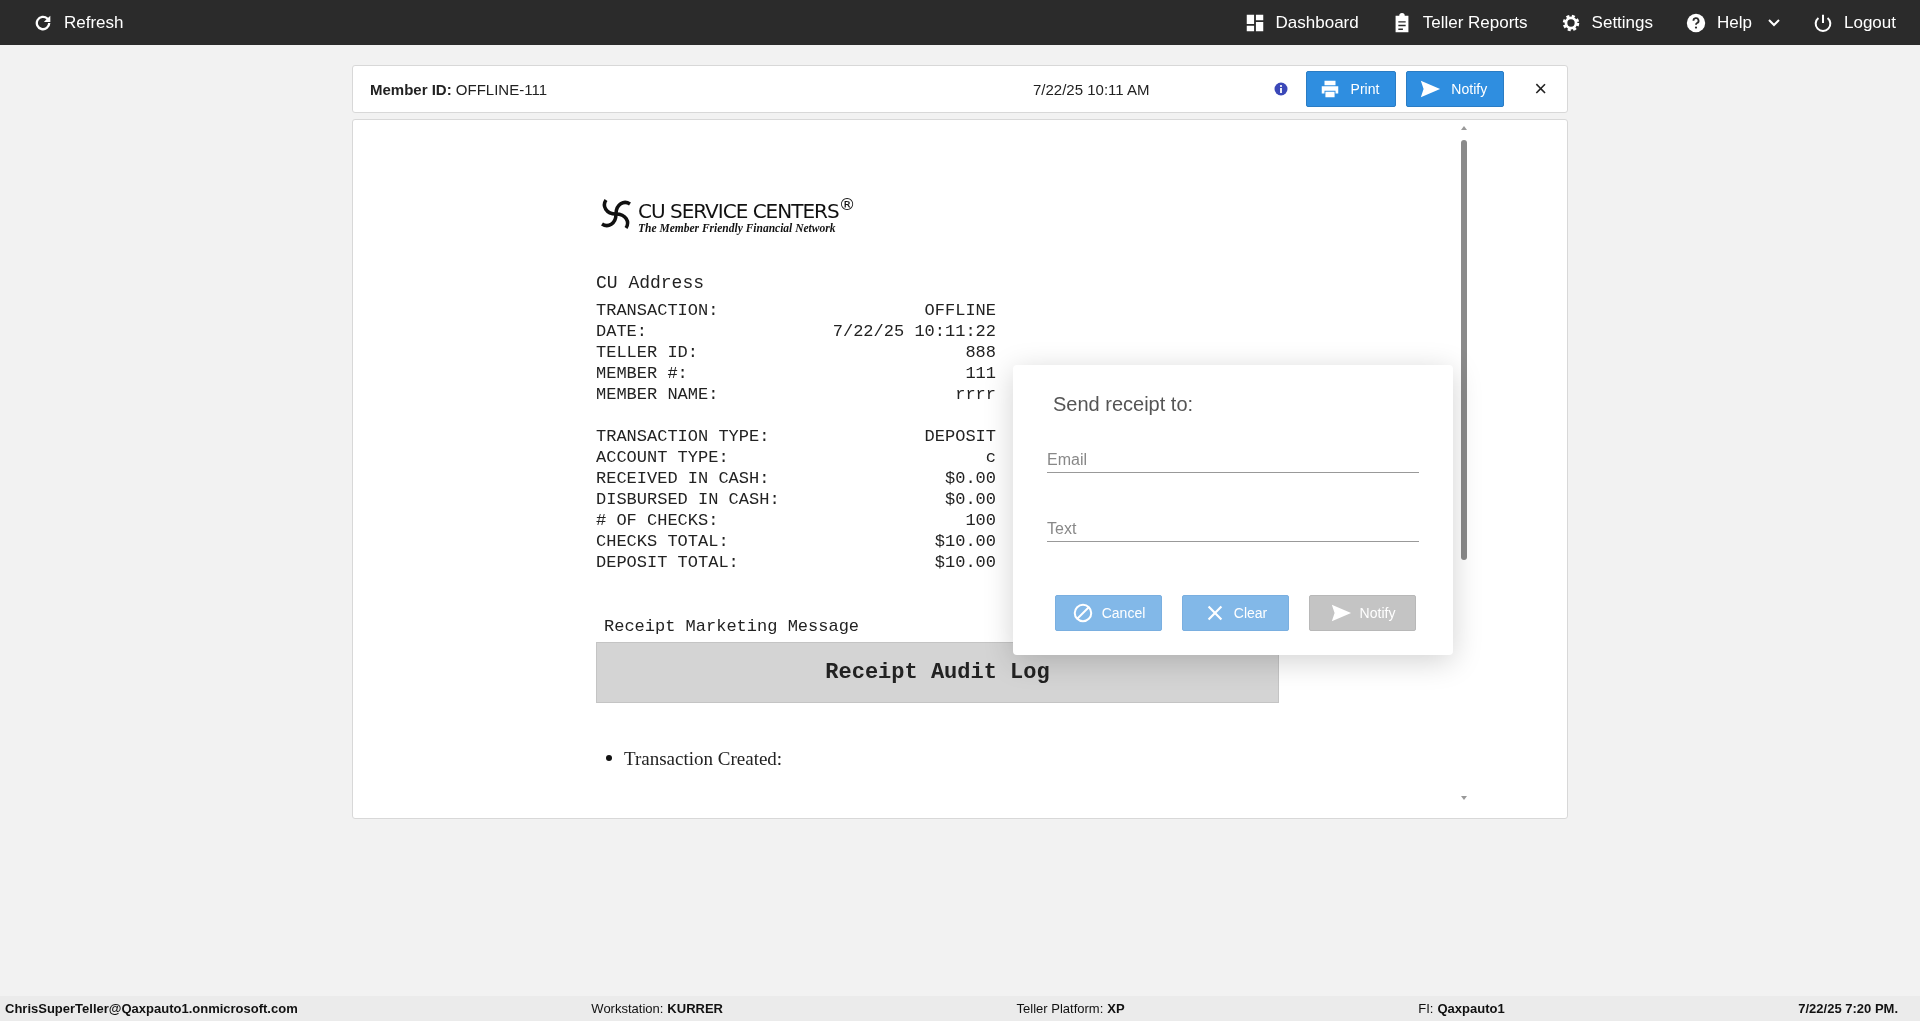  I want to click on receipt-label: CHECKS TOTAL:, so click(662, 541).